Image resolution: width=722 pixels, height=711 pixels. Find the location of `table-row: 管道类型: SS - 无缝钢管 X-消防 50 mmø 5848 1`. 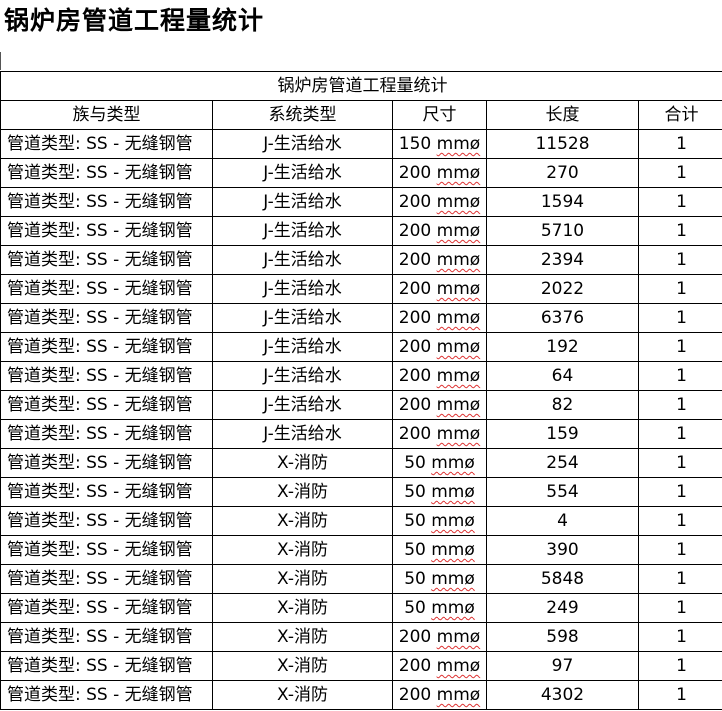

table-row: 管道类型: SS - 无缝钢管 X-消防 50 mmø 5848 1 is located at coordinates (361, 579).